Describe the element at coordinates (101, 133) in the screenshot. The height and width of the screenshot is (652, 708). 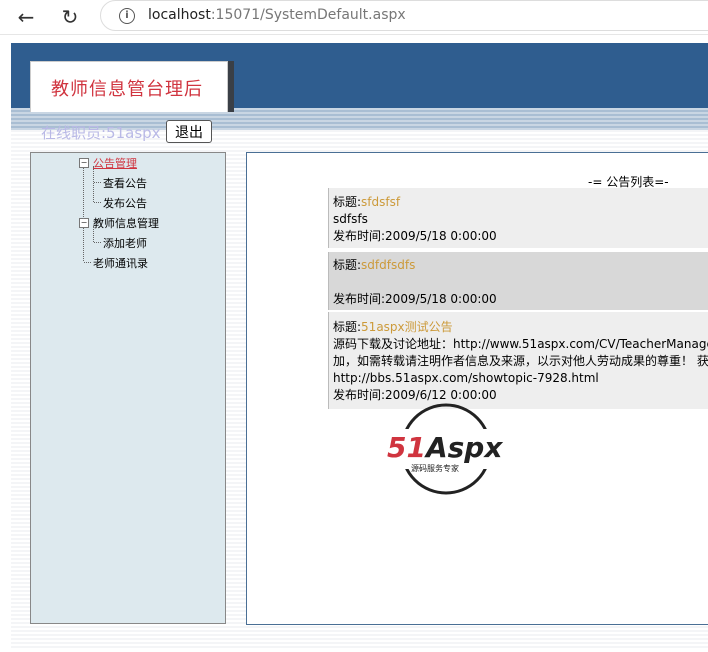
I see `online-user-label: 在线职员:51aspx` at that location.